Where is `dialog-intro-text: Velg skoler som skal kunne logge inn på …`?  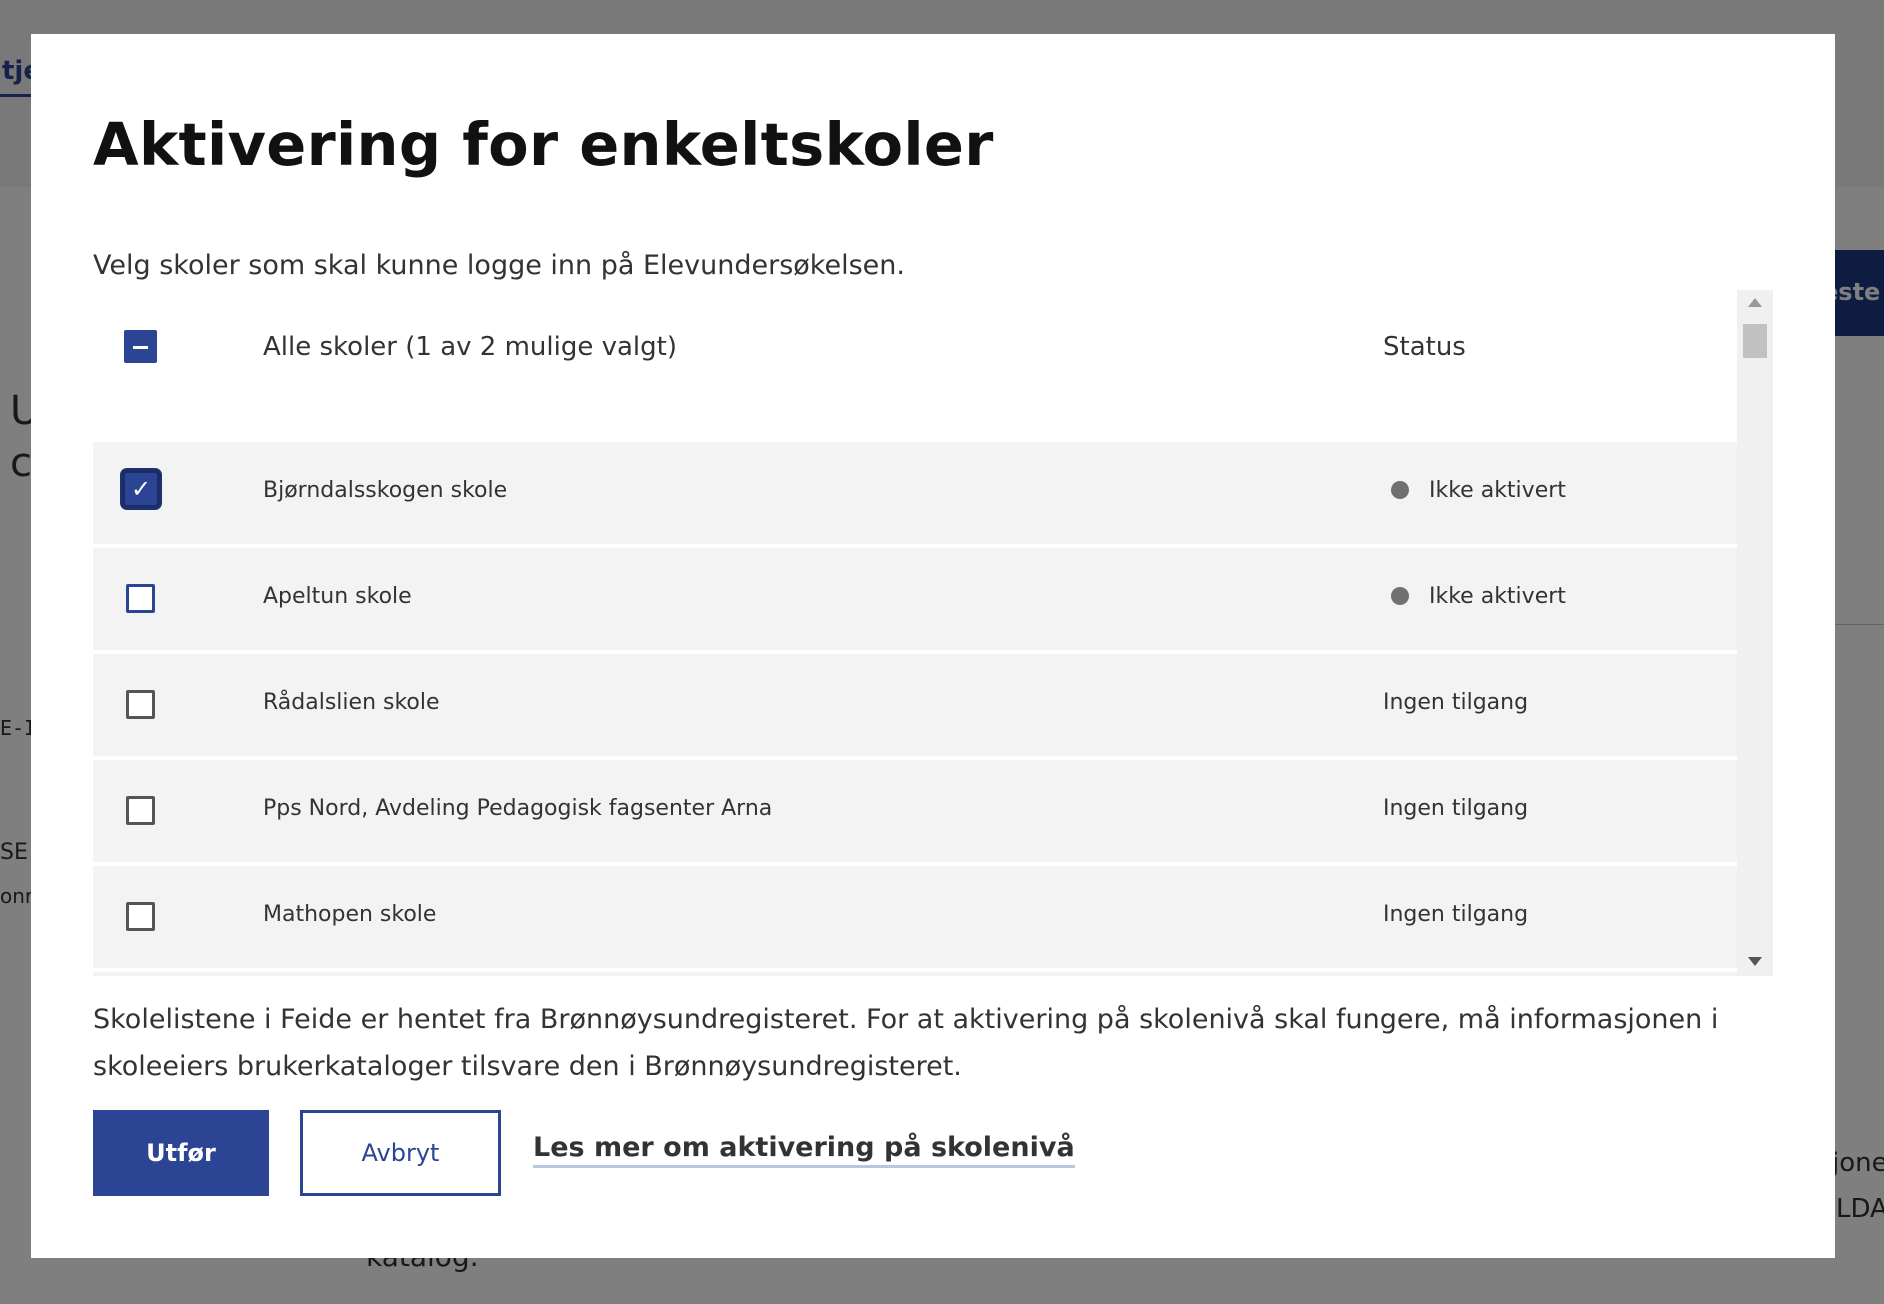 dialog-intro-text: Velg skoler som skal kunne logge inn på … is located at coordinates (499, 265).